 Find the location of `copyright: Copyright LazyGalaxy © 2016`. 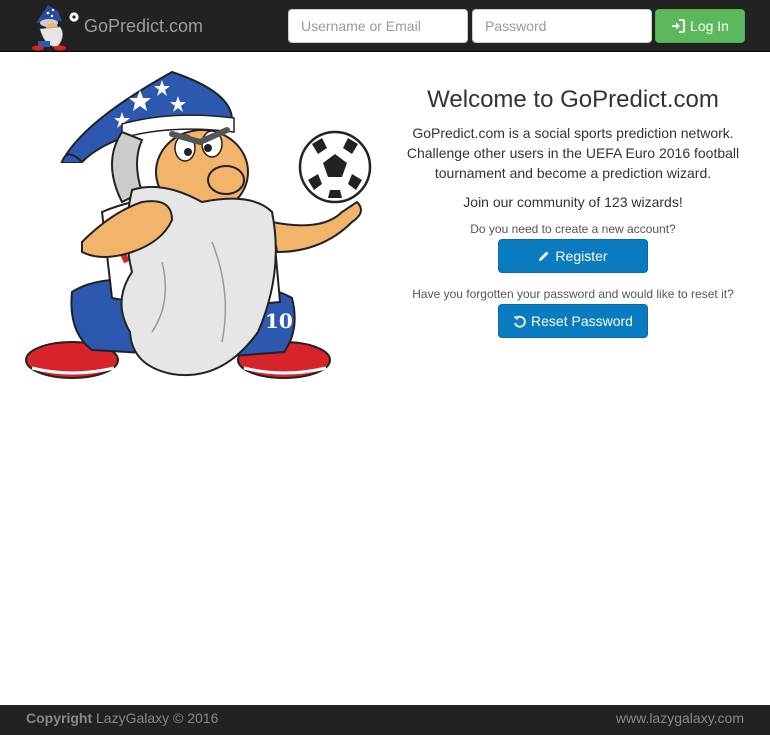

copyright: Copyright LazyGalaxy © 2016 is located at coordinates (122, 718).